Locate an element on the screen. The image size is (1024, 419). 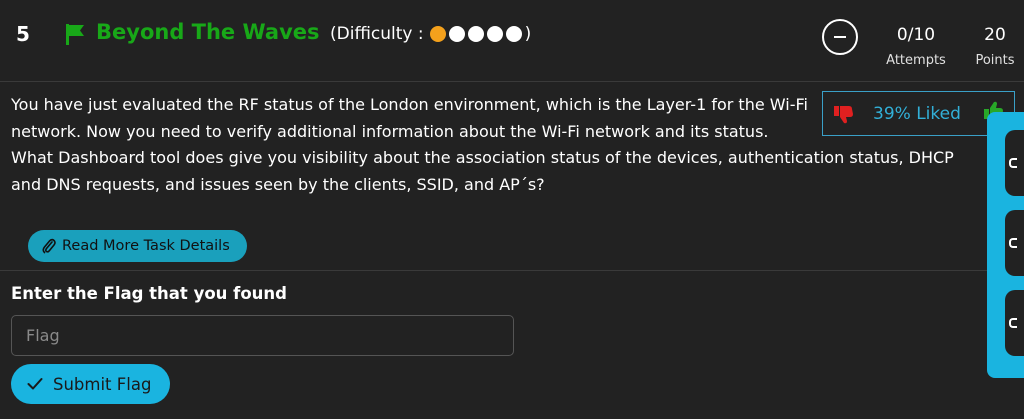
submit-flag-label: Submit Flag is located at coordinates (102, 384).